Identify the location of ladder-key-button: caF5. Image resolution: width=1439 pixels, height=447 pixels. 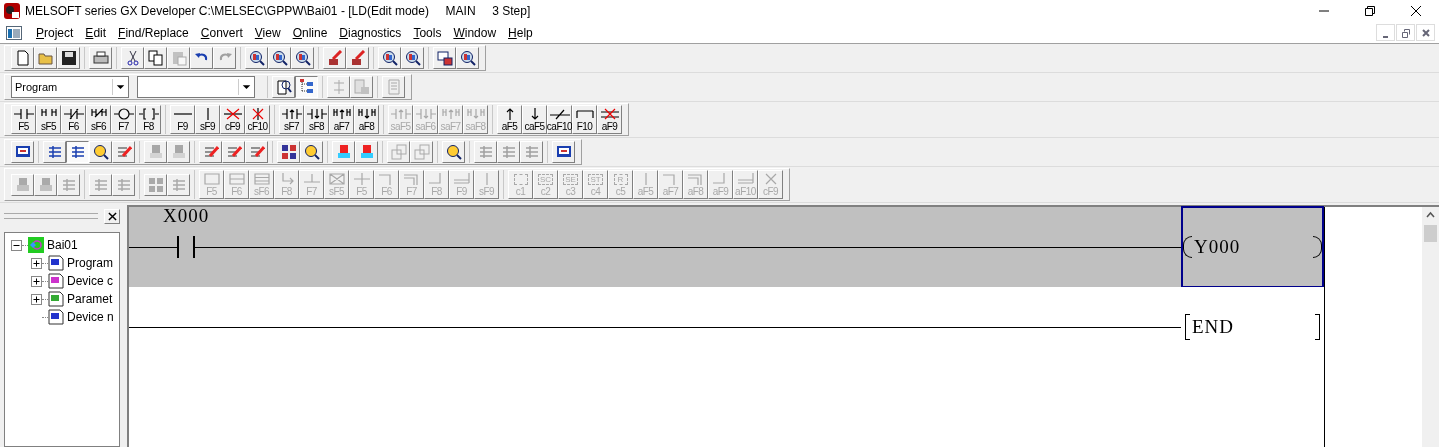
(534, 119).